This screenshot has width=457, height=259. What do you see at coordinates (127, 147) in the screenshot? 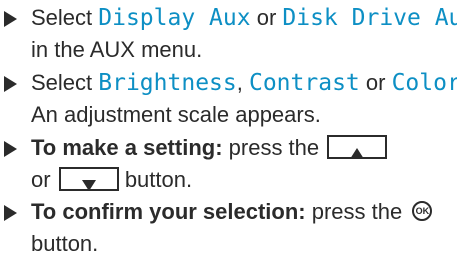
I see `step-heading: To make a setting:` at bounding box center [127, 147].